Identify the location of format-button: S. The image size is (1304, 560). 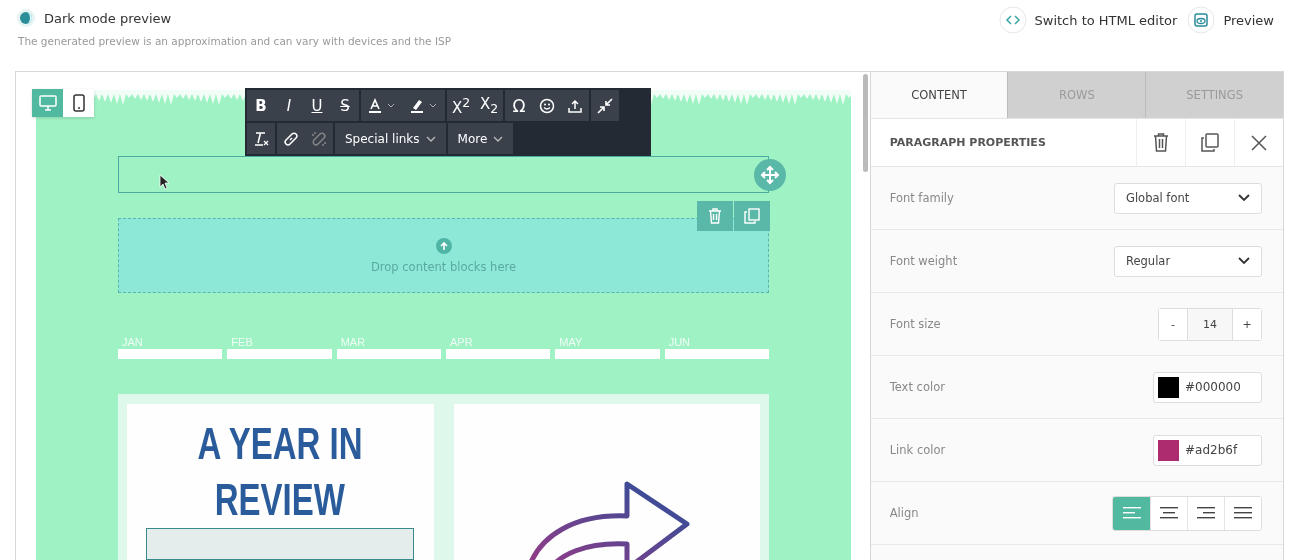
(345, 105).